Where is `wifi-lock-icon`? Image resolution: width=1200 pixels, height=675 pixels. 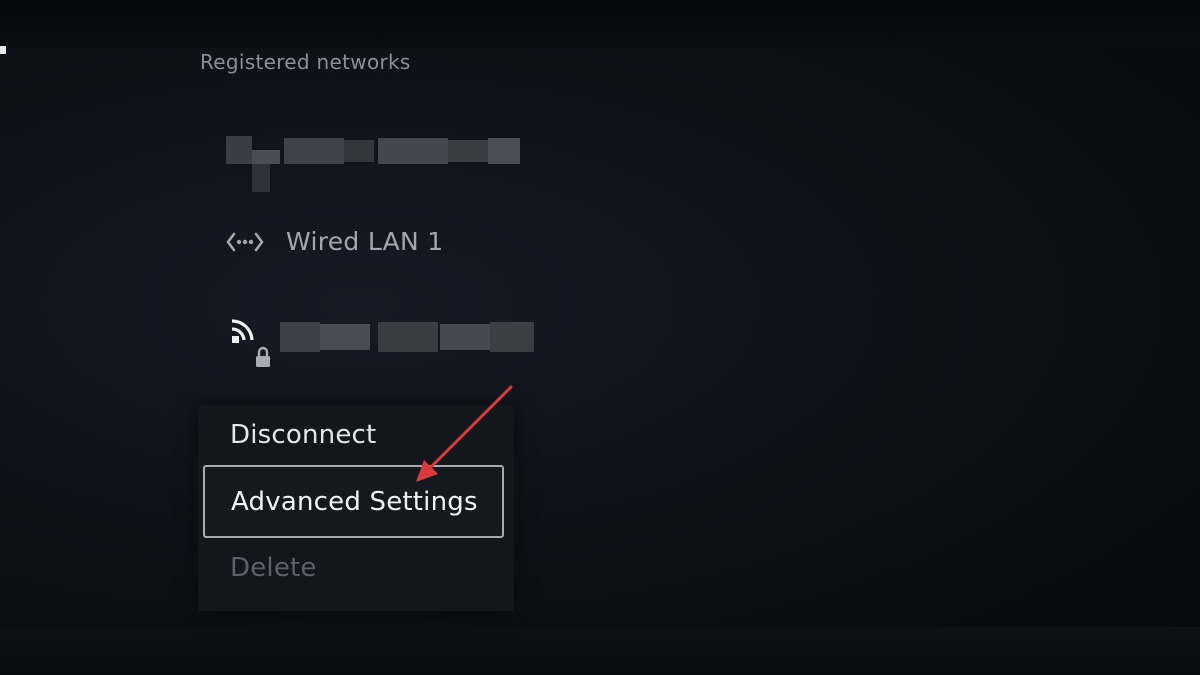
wifi-lock-icon is located at coordinates (250, 343).